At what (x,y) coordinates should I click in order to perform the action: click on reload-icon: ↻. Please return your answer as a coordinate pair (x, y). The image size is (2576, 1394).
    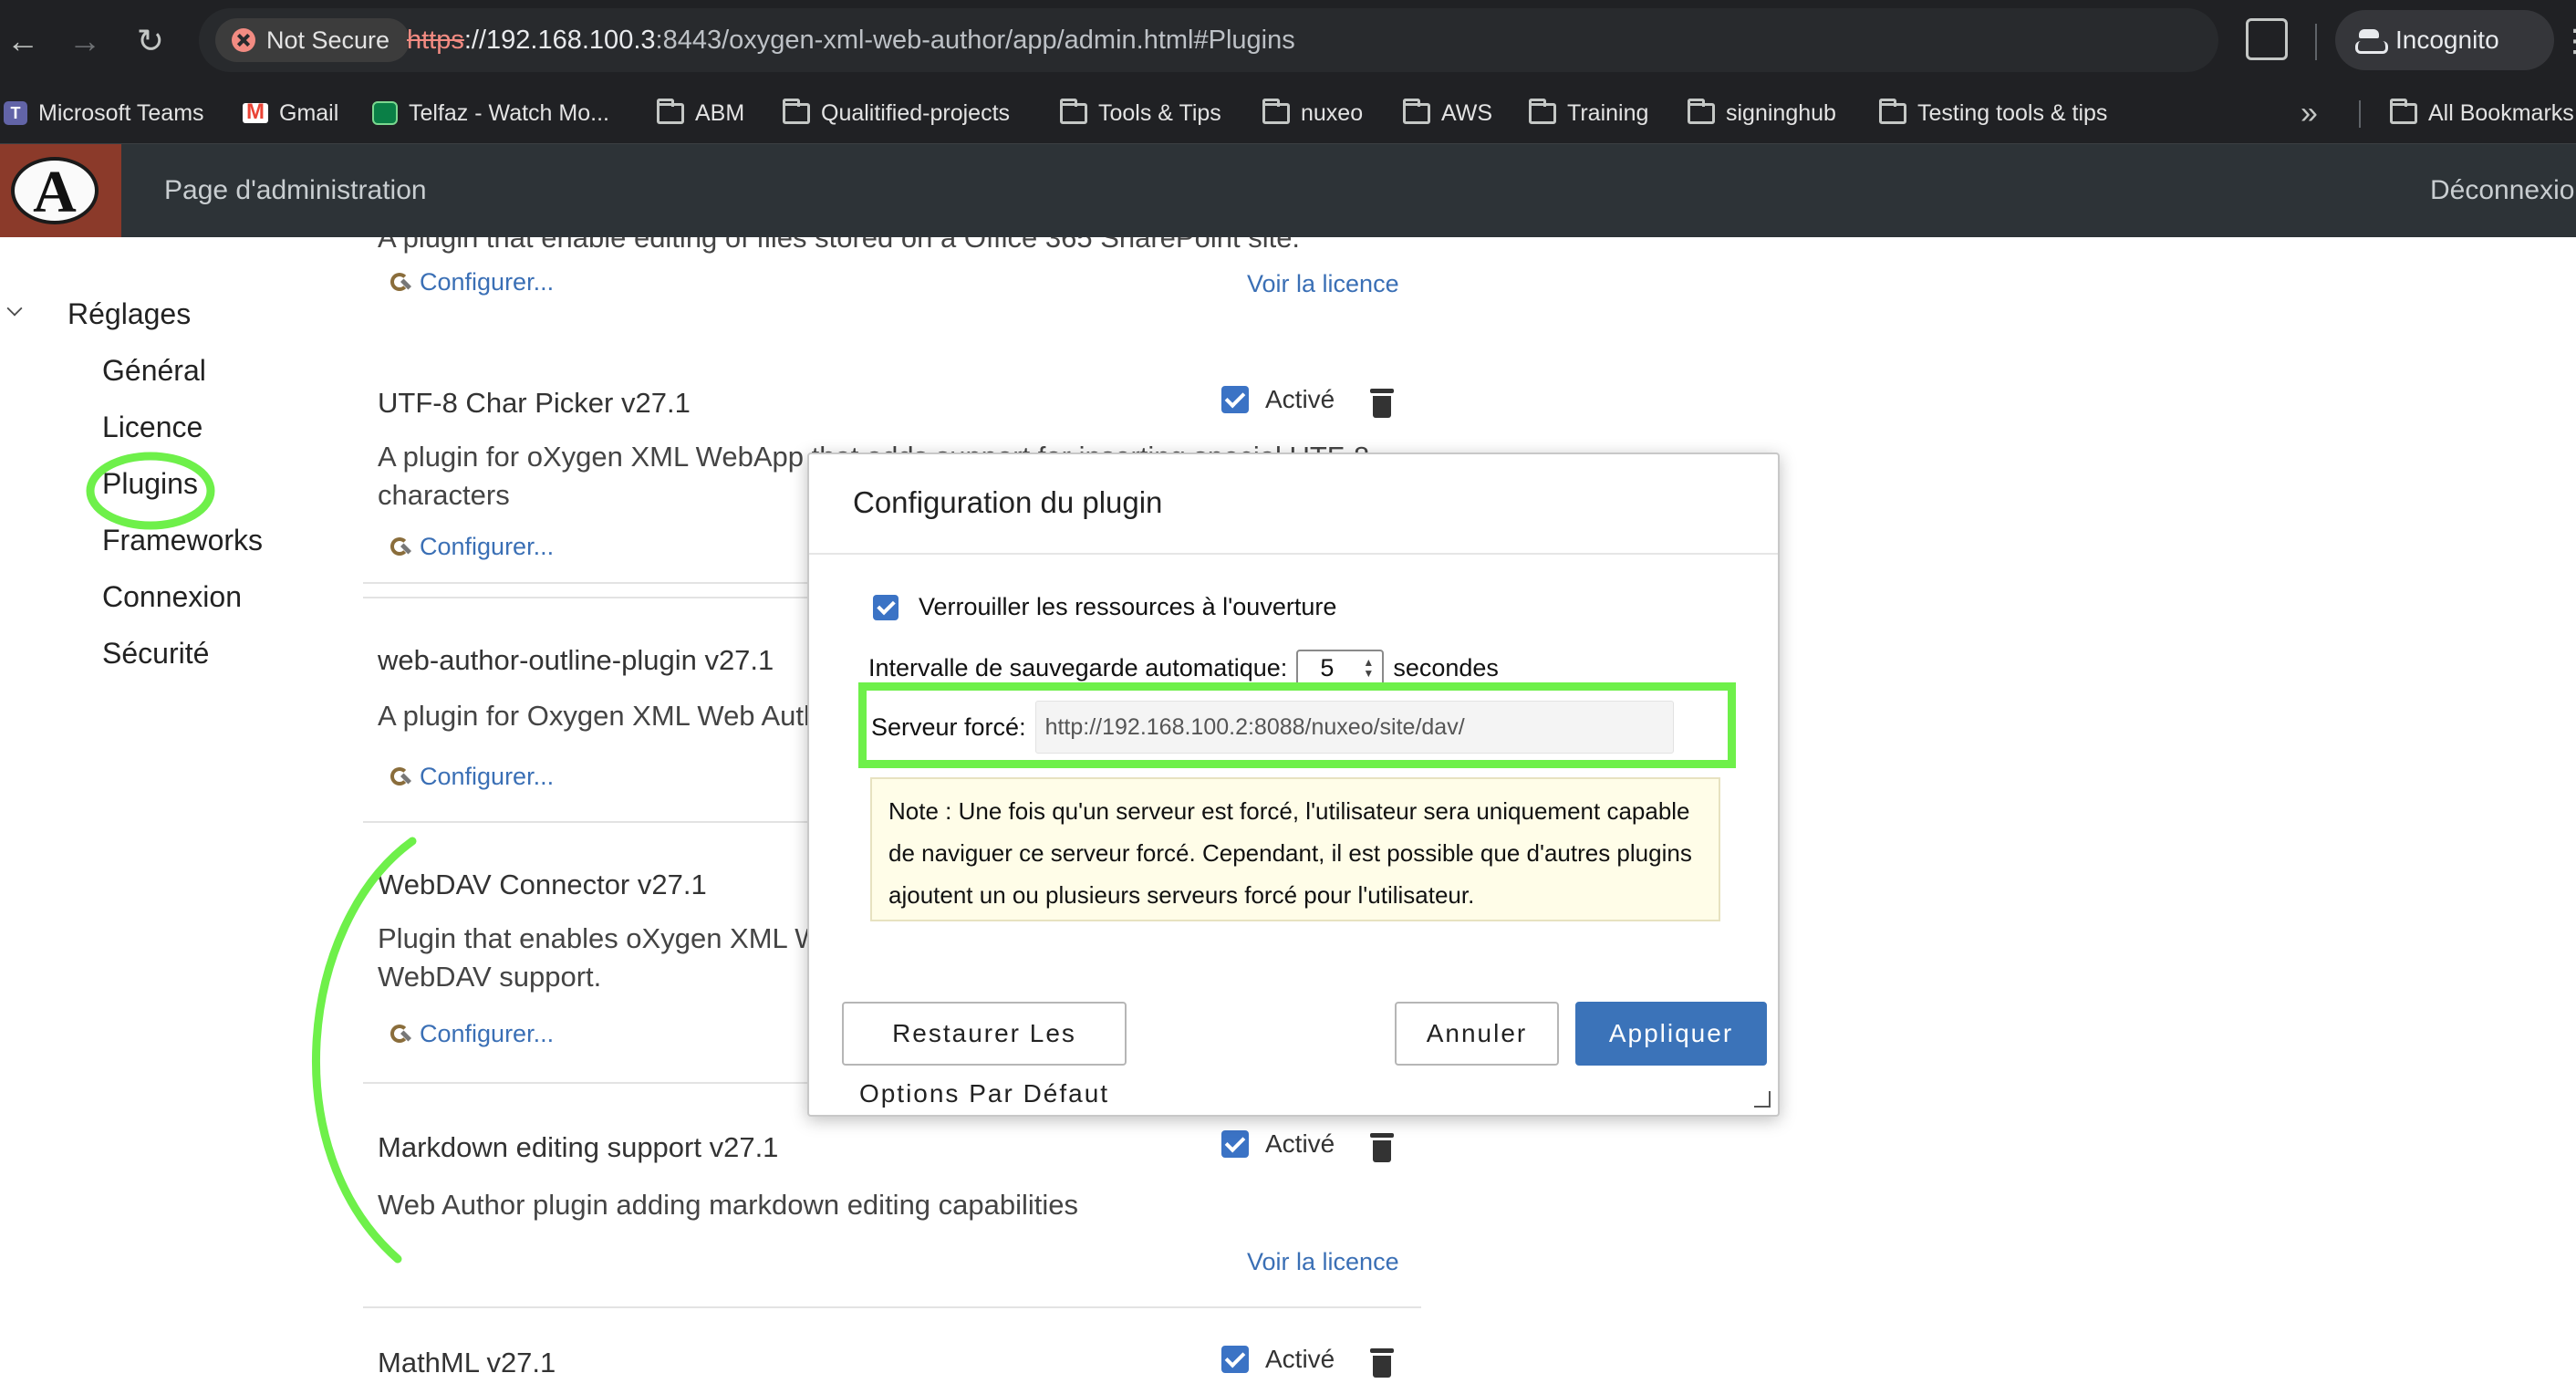
    Looking at the image, I should click on (150, 41).